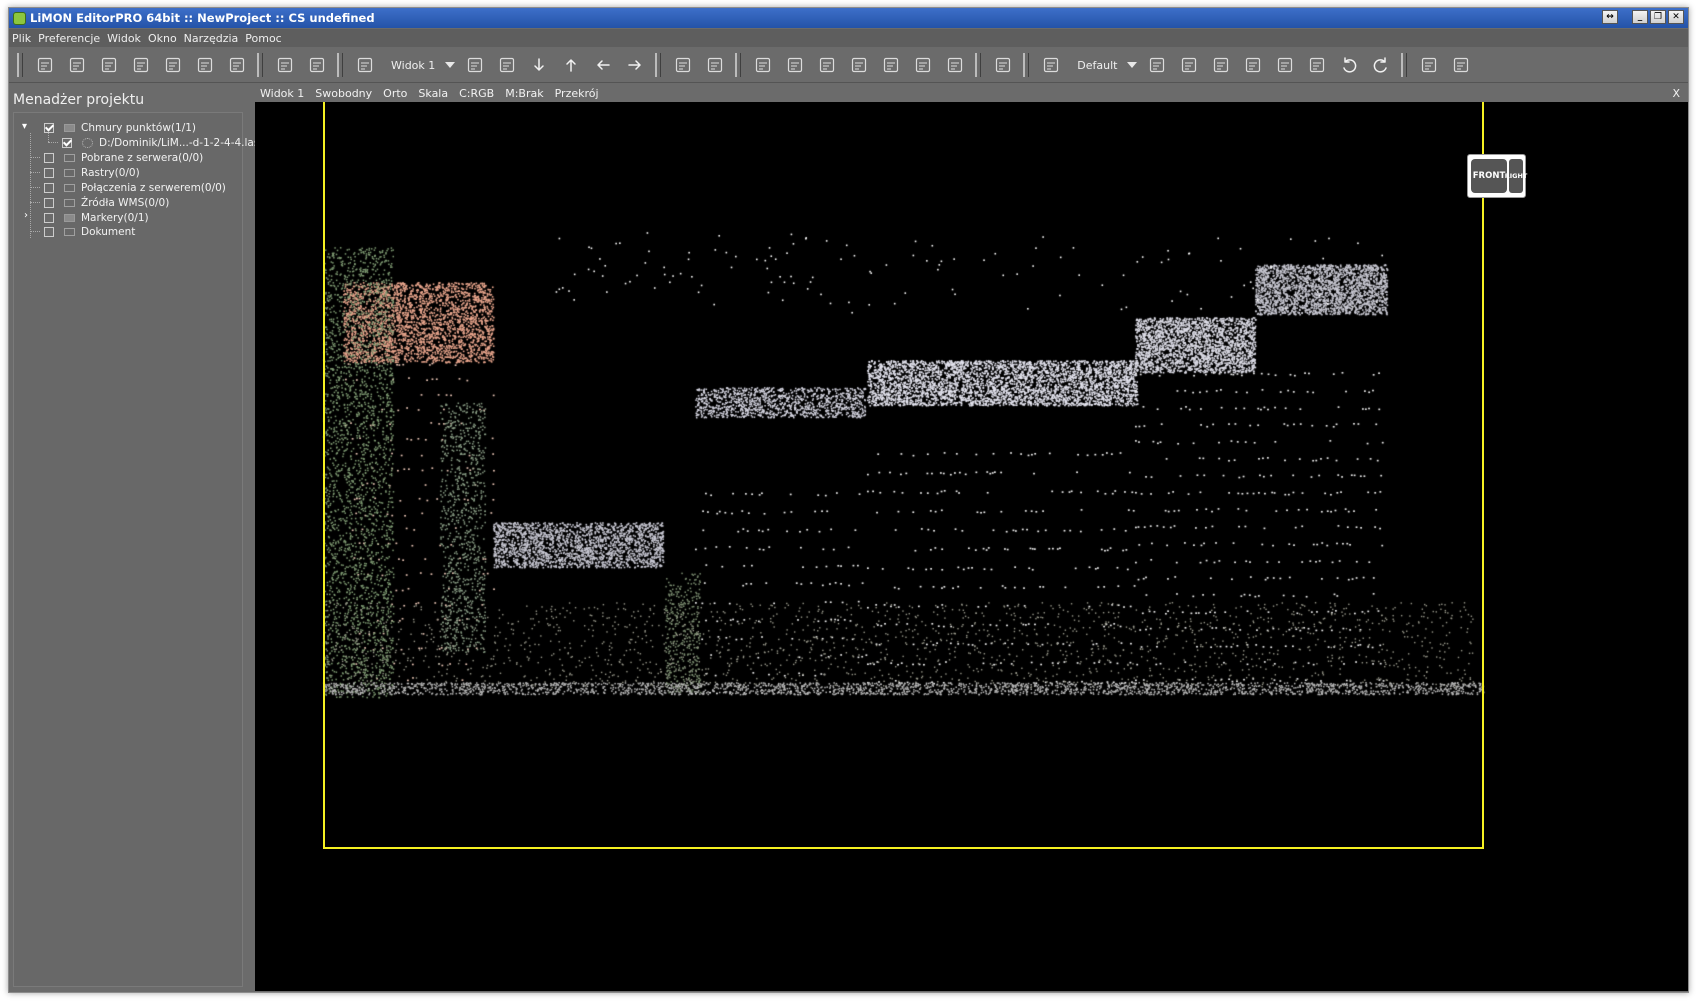 The width and height of the screenshot is (1696, 1001). Describe the element at coordinates (683, 65) in the screenshot. I see `crosshair-icon` at that location.